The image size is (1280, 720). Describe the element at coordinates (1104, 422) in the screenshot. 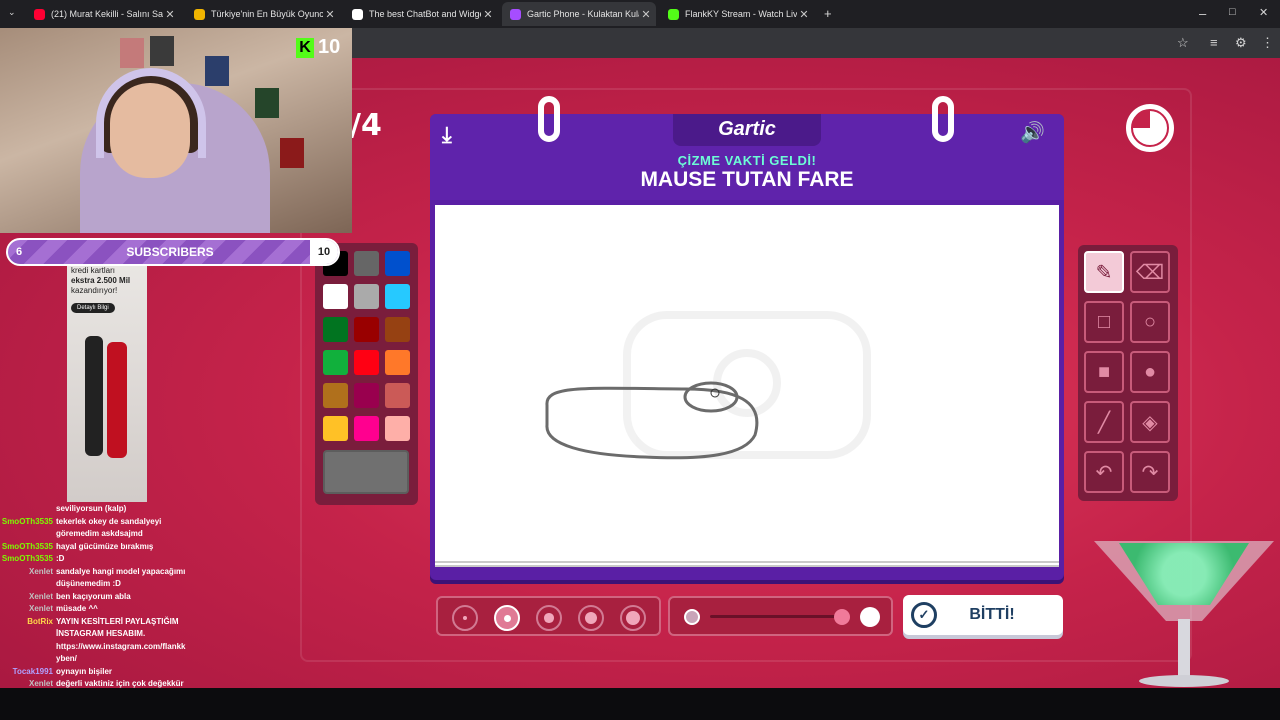

I see `line-tool: ╱` at that location.